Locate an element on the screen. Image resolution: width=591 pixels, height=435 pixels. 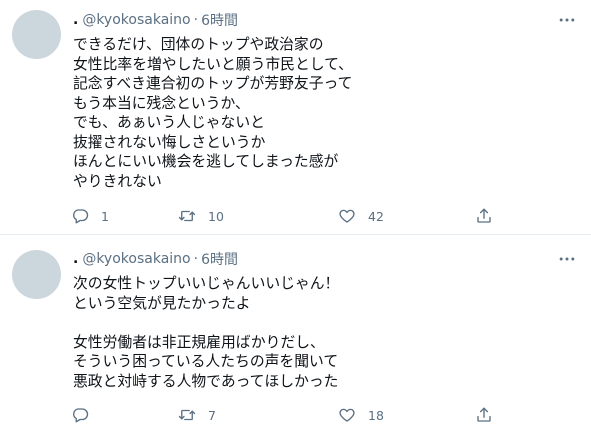
tweet-text-line: そういう困っている人たちの声を聞いて is located at coordinates (206, 361).